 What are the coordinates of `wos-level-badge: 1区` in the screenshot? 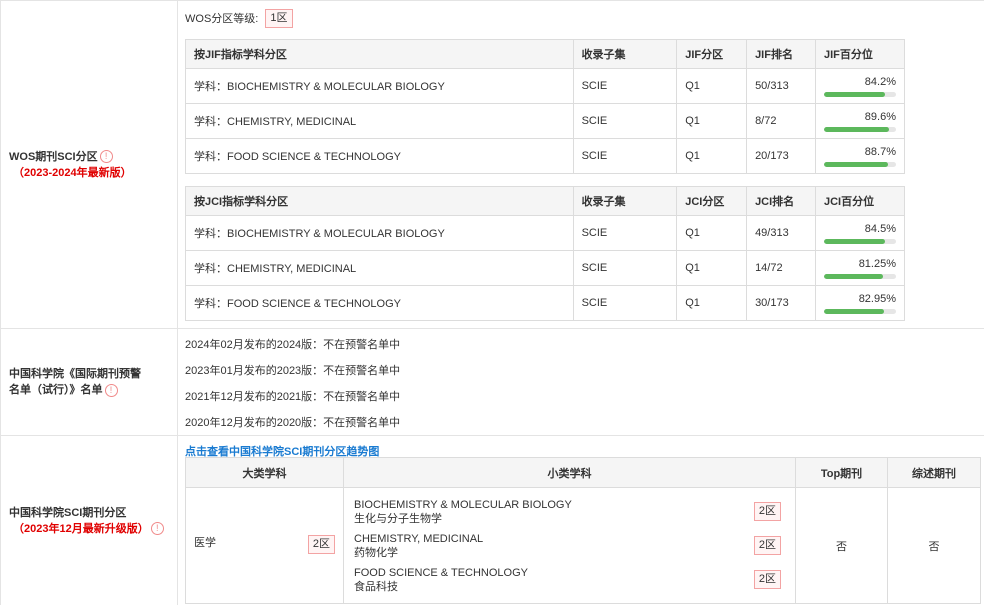 It's located at (279, 18).